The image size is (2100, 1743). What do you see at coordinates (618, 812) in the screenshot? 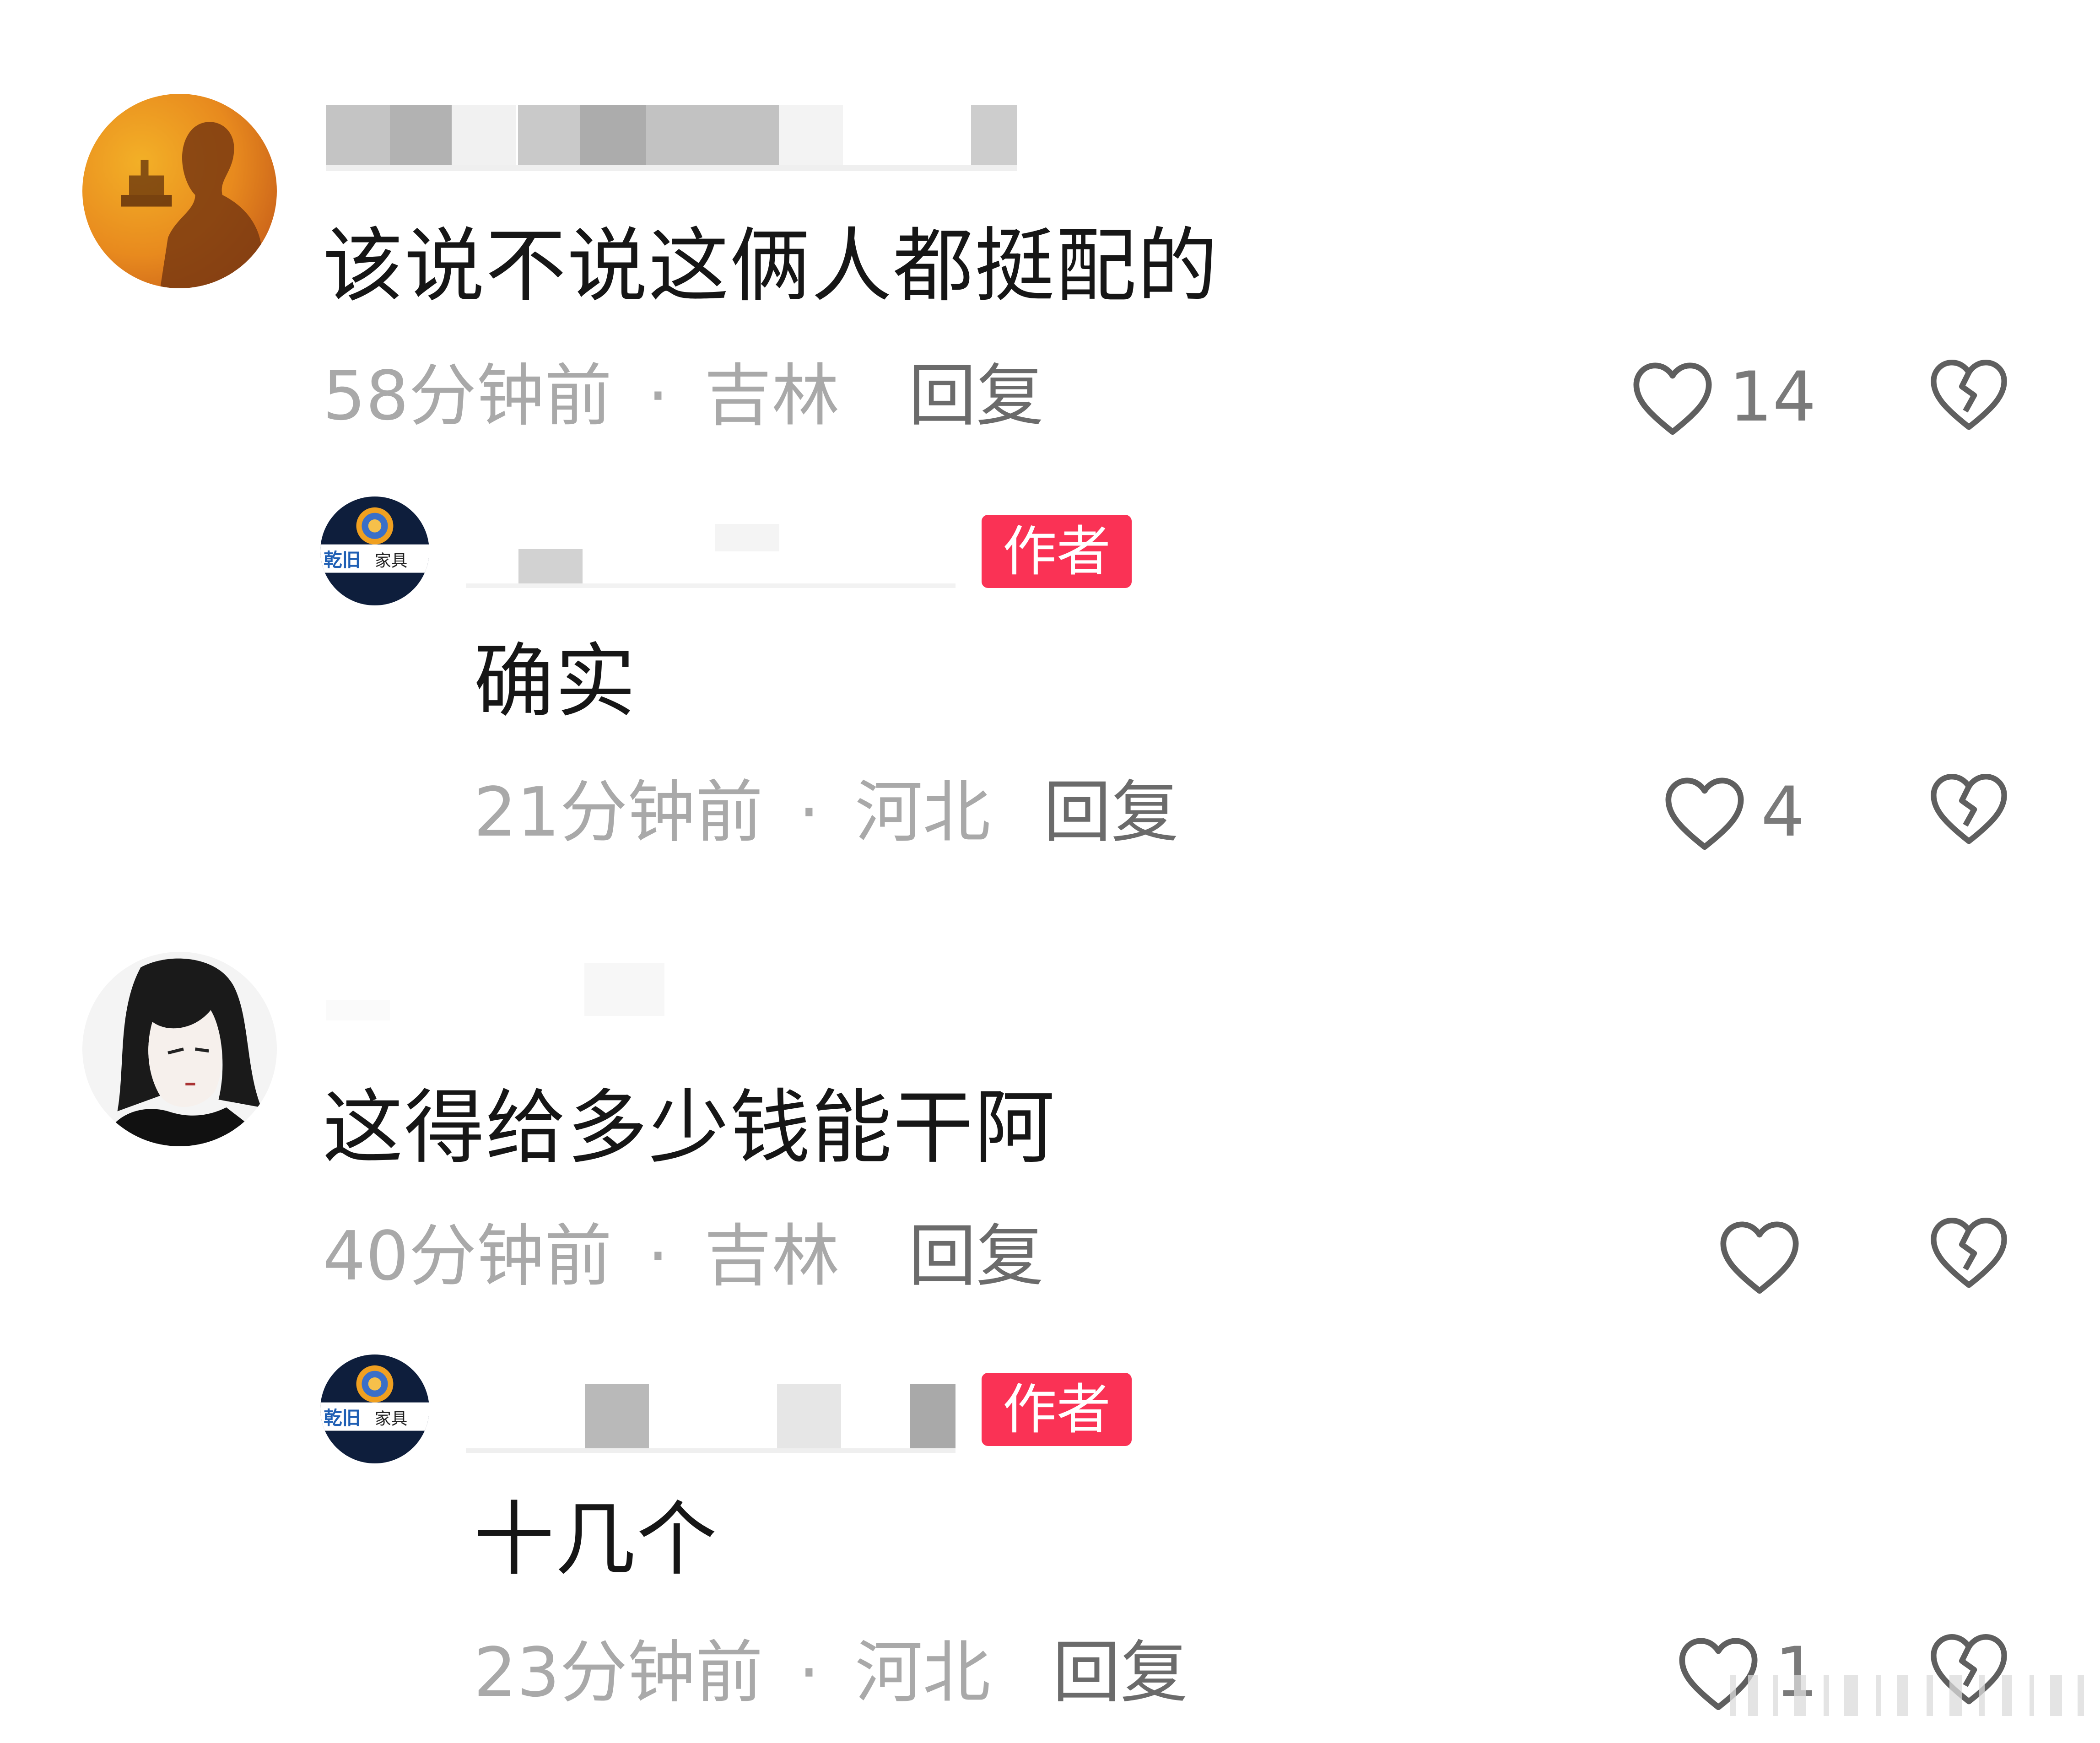
I see `reply-time: 21分钟前` at bounding box center [618, 812].